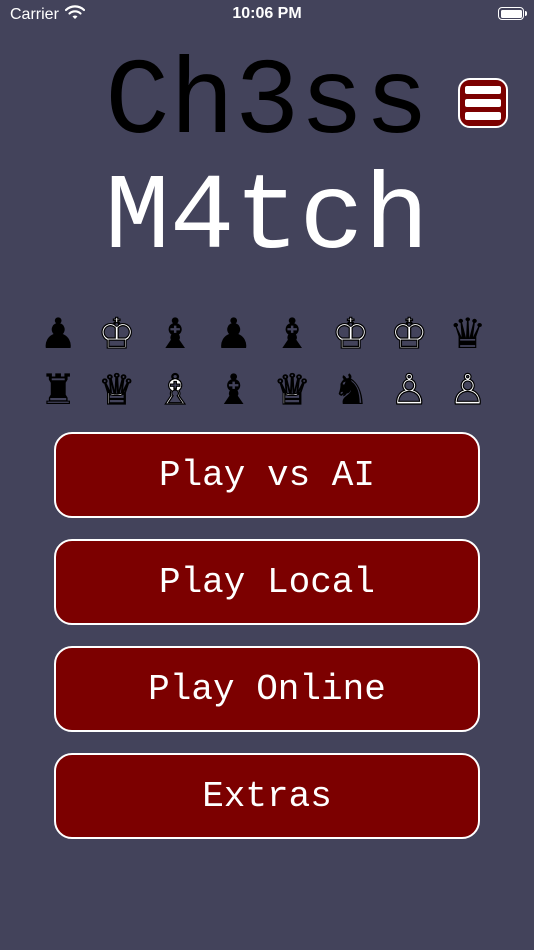 The width and height of the screenshot is (534, 950). Describe the element at coordinates (267, 219) in the screenshot. I see `app-title-line-2: M4tch` at that location.